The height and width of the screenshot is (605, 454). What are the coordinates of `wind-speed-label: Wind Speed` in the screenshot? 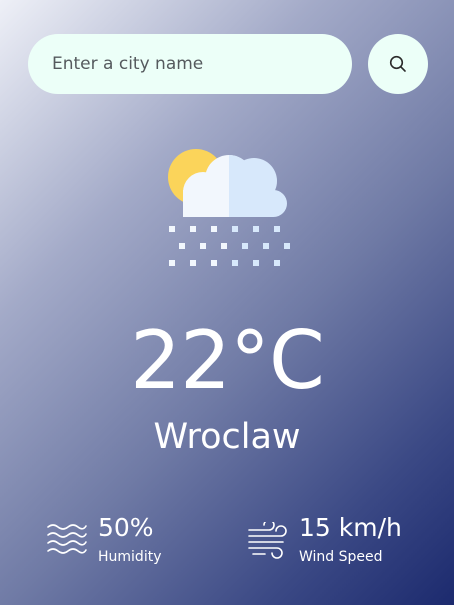 It's located at (341, 557).